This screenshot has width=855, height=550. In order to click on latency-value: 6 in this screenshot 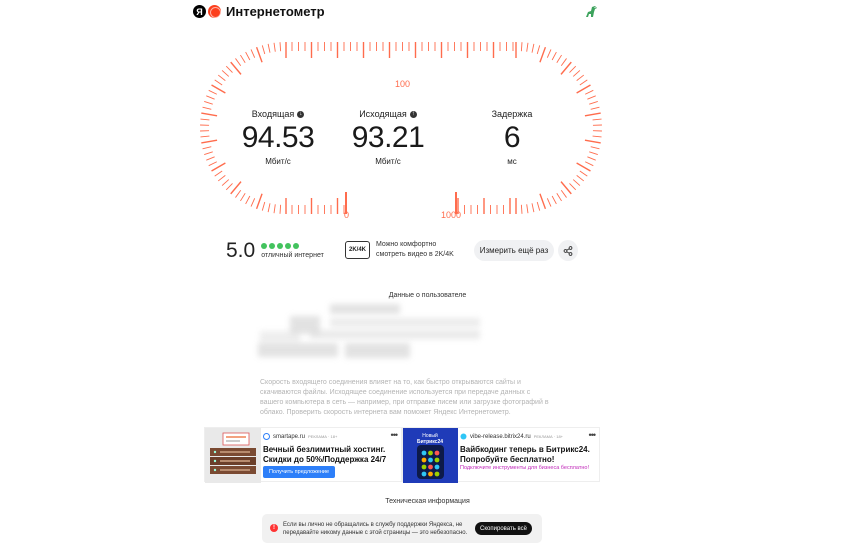, I will do `click(512, 137)`.